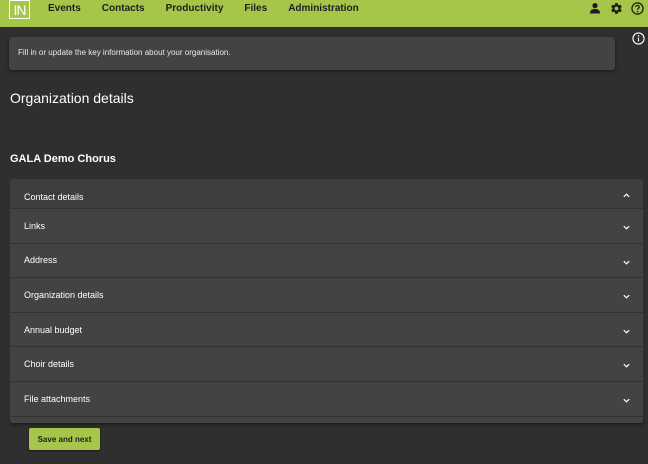  I want to click on accordion-label: Address, so click(41, 260).